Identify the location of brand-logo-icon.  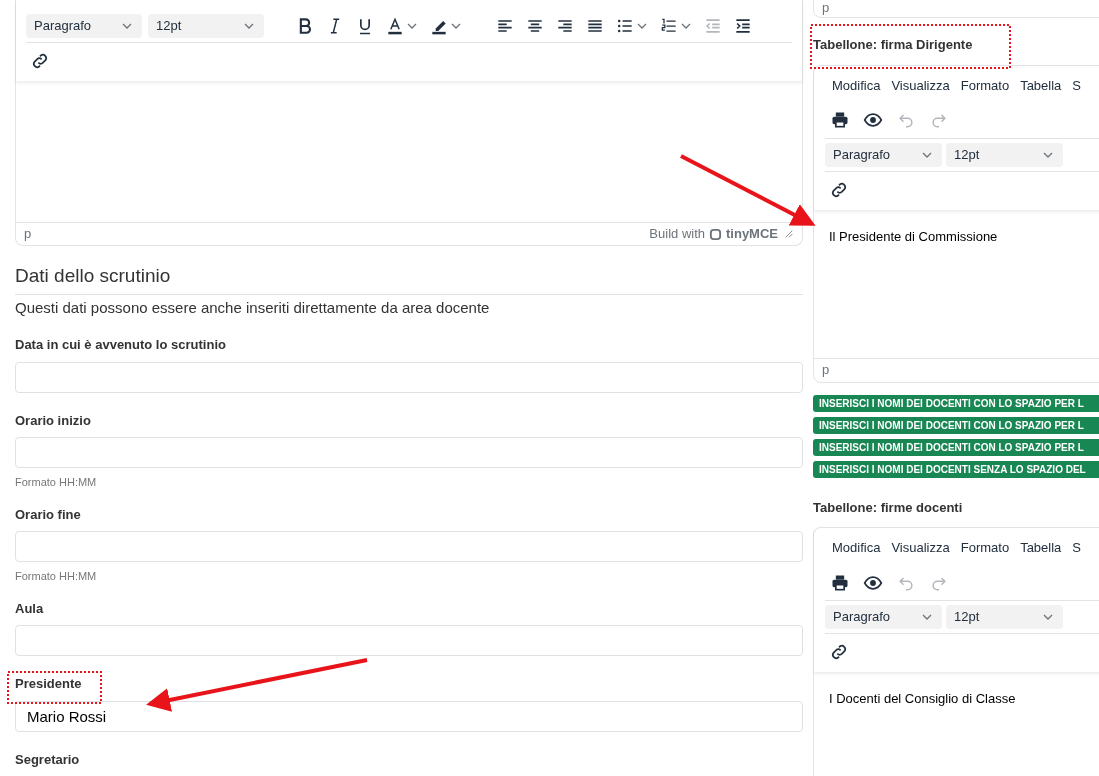
(715, 234).